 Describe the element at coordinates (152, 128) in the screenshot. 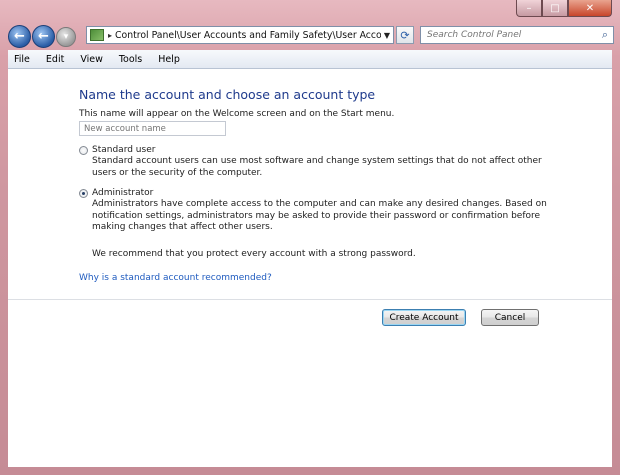

I see `account-name-input` at that location.